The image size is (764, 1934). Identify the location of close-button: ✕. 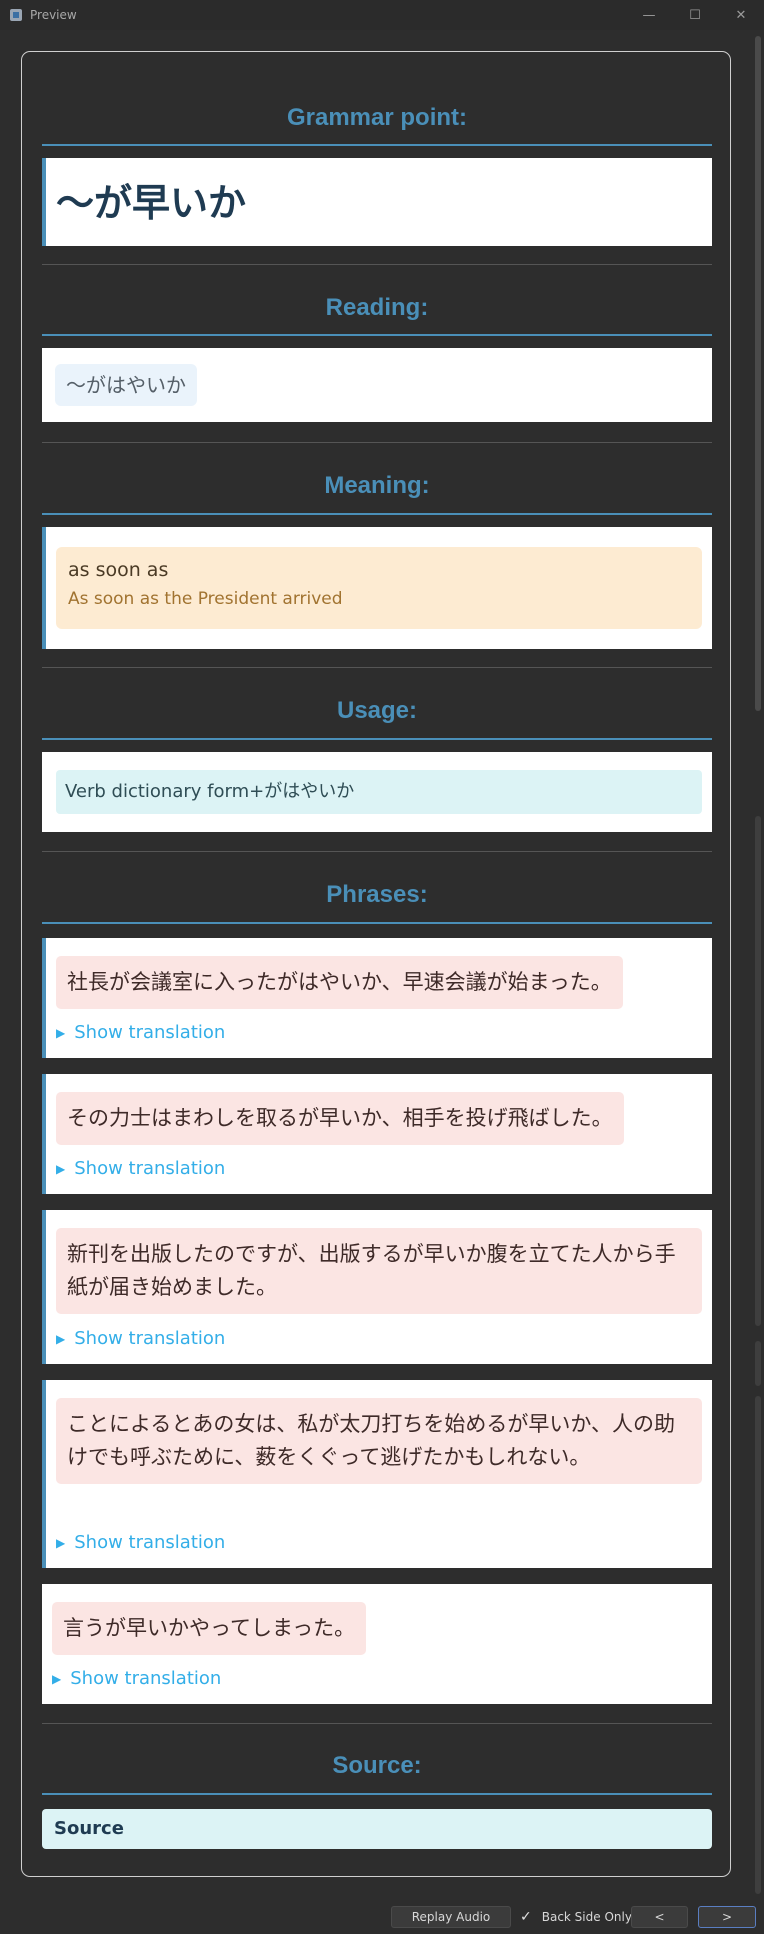
(741, 15).